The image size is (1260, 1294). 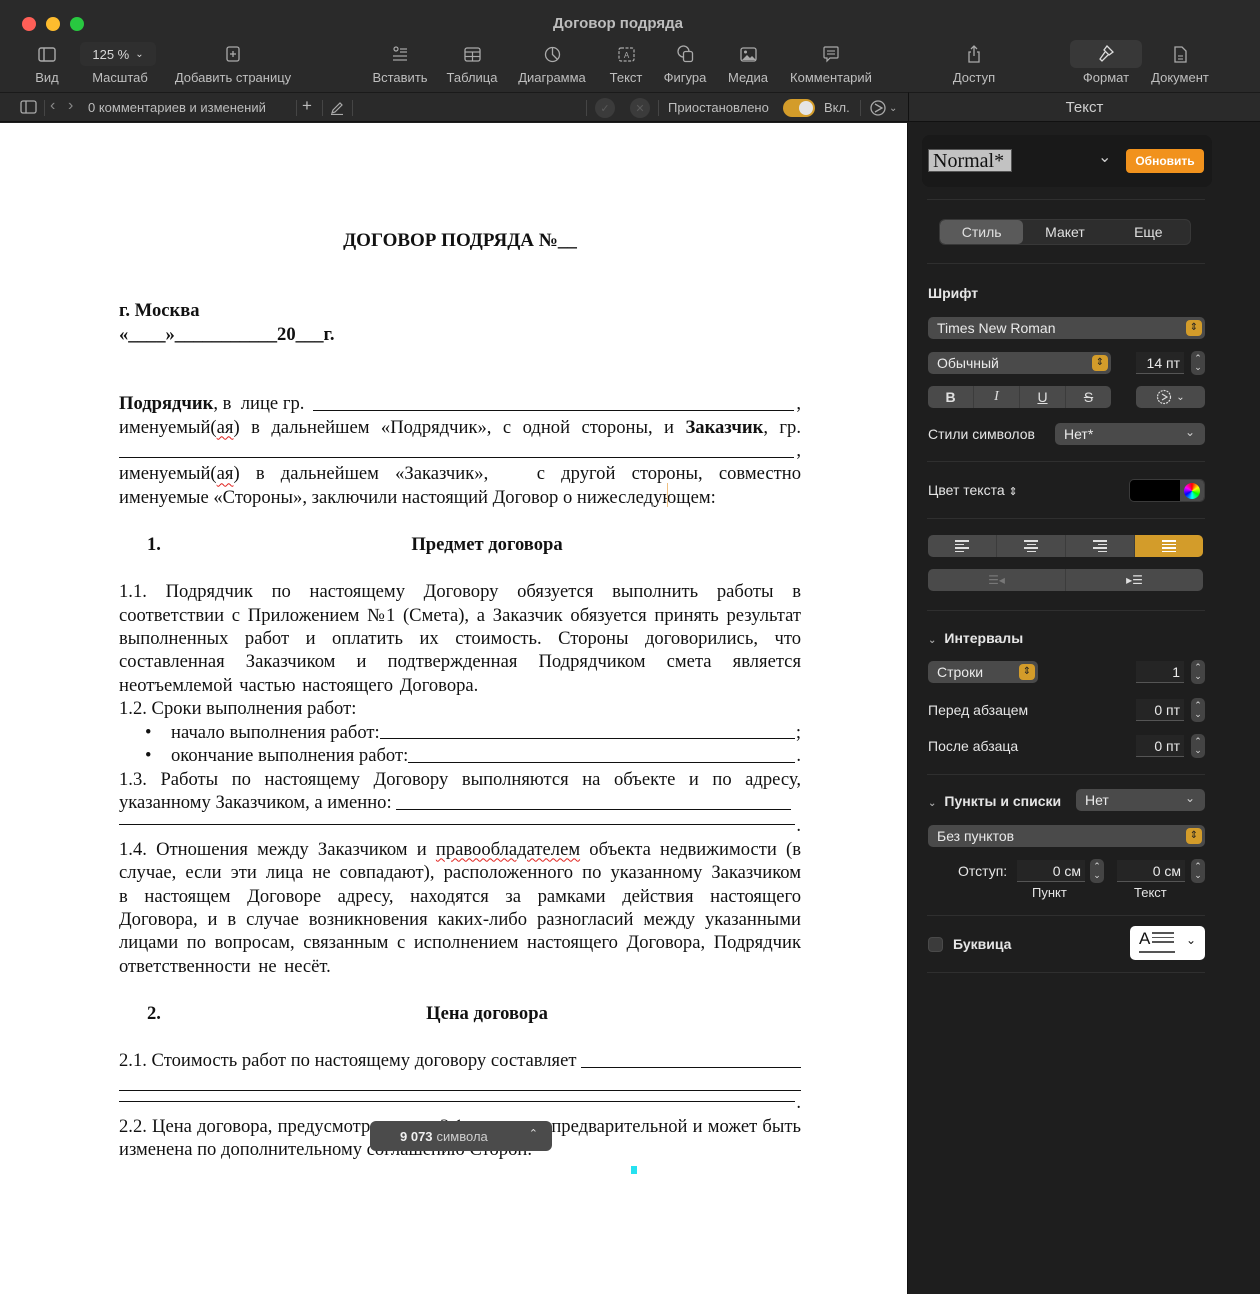 I want to click on before-paragraph-stepper: ⌃ ⌄, so click(x=1198, y=710).